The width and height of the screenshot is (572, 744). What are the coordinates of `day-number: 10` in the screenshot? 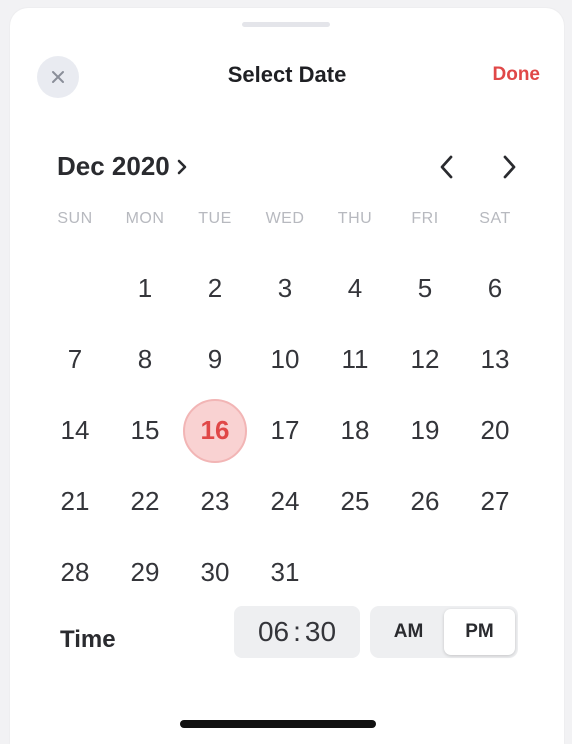 It's located at (285, 359).